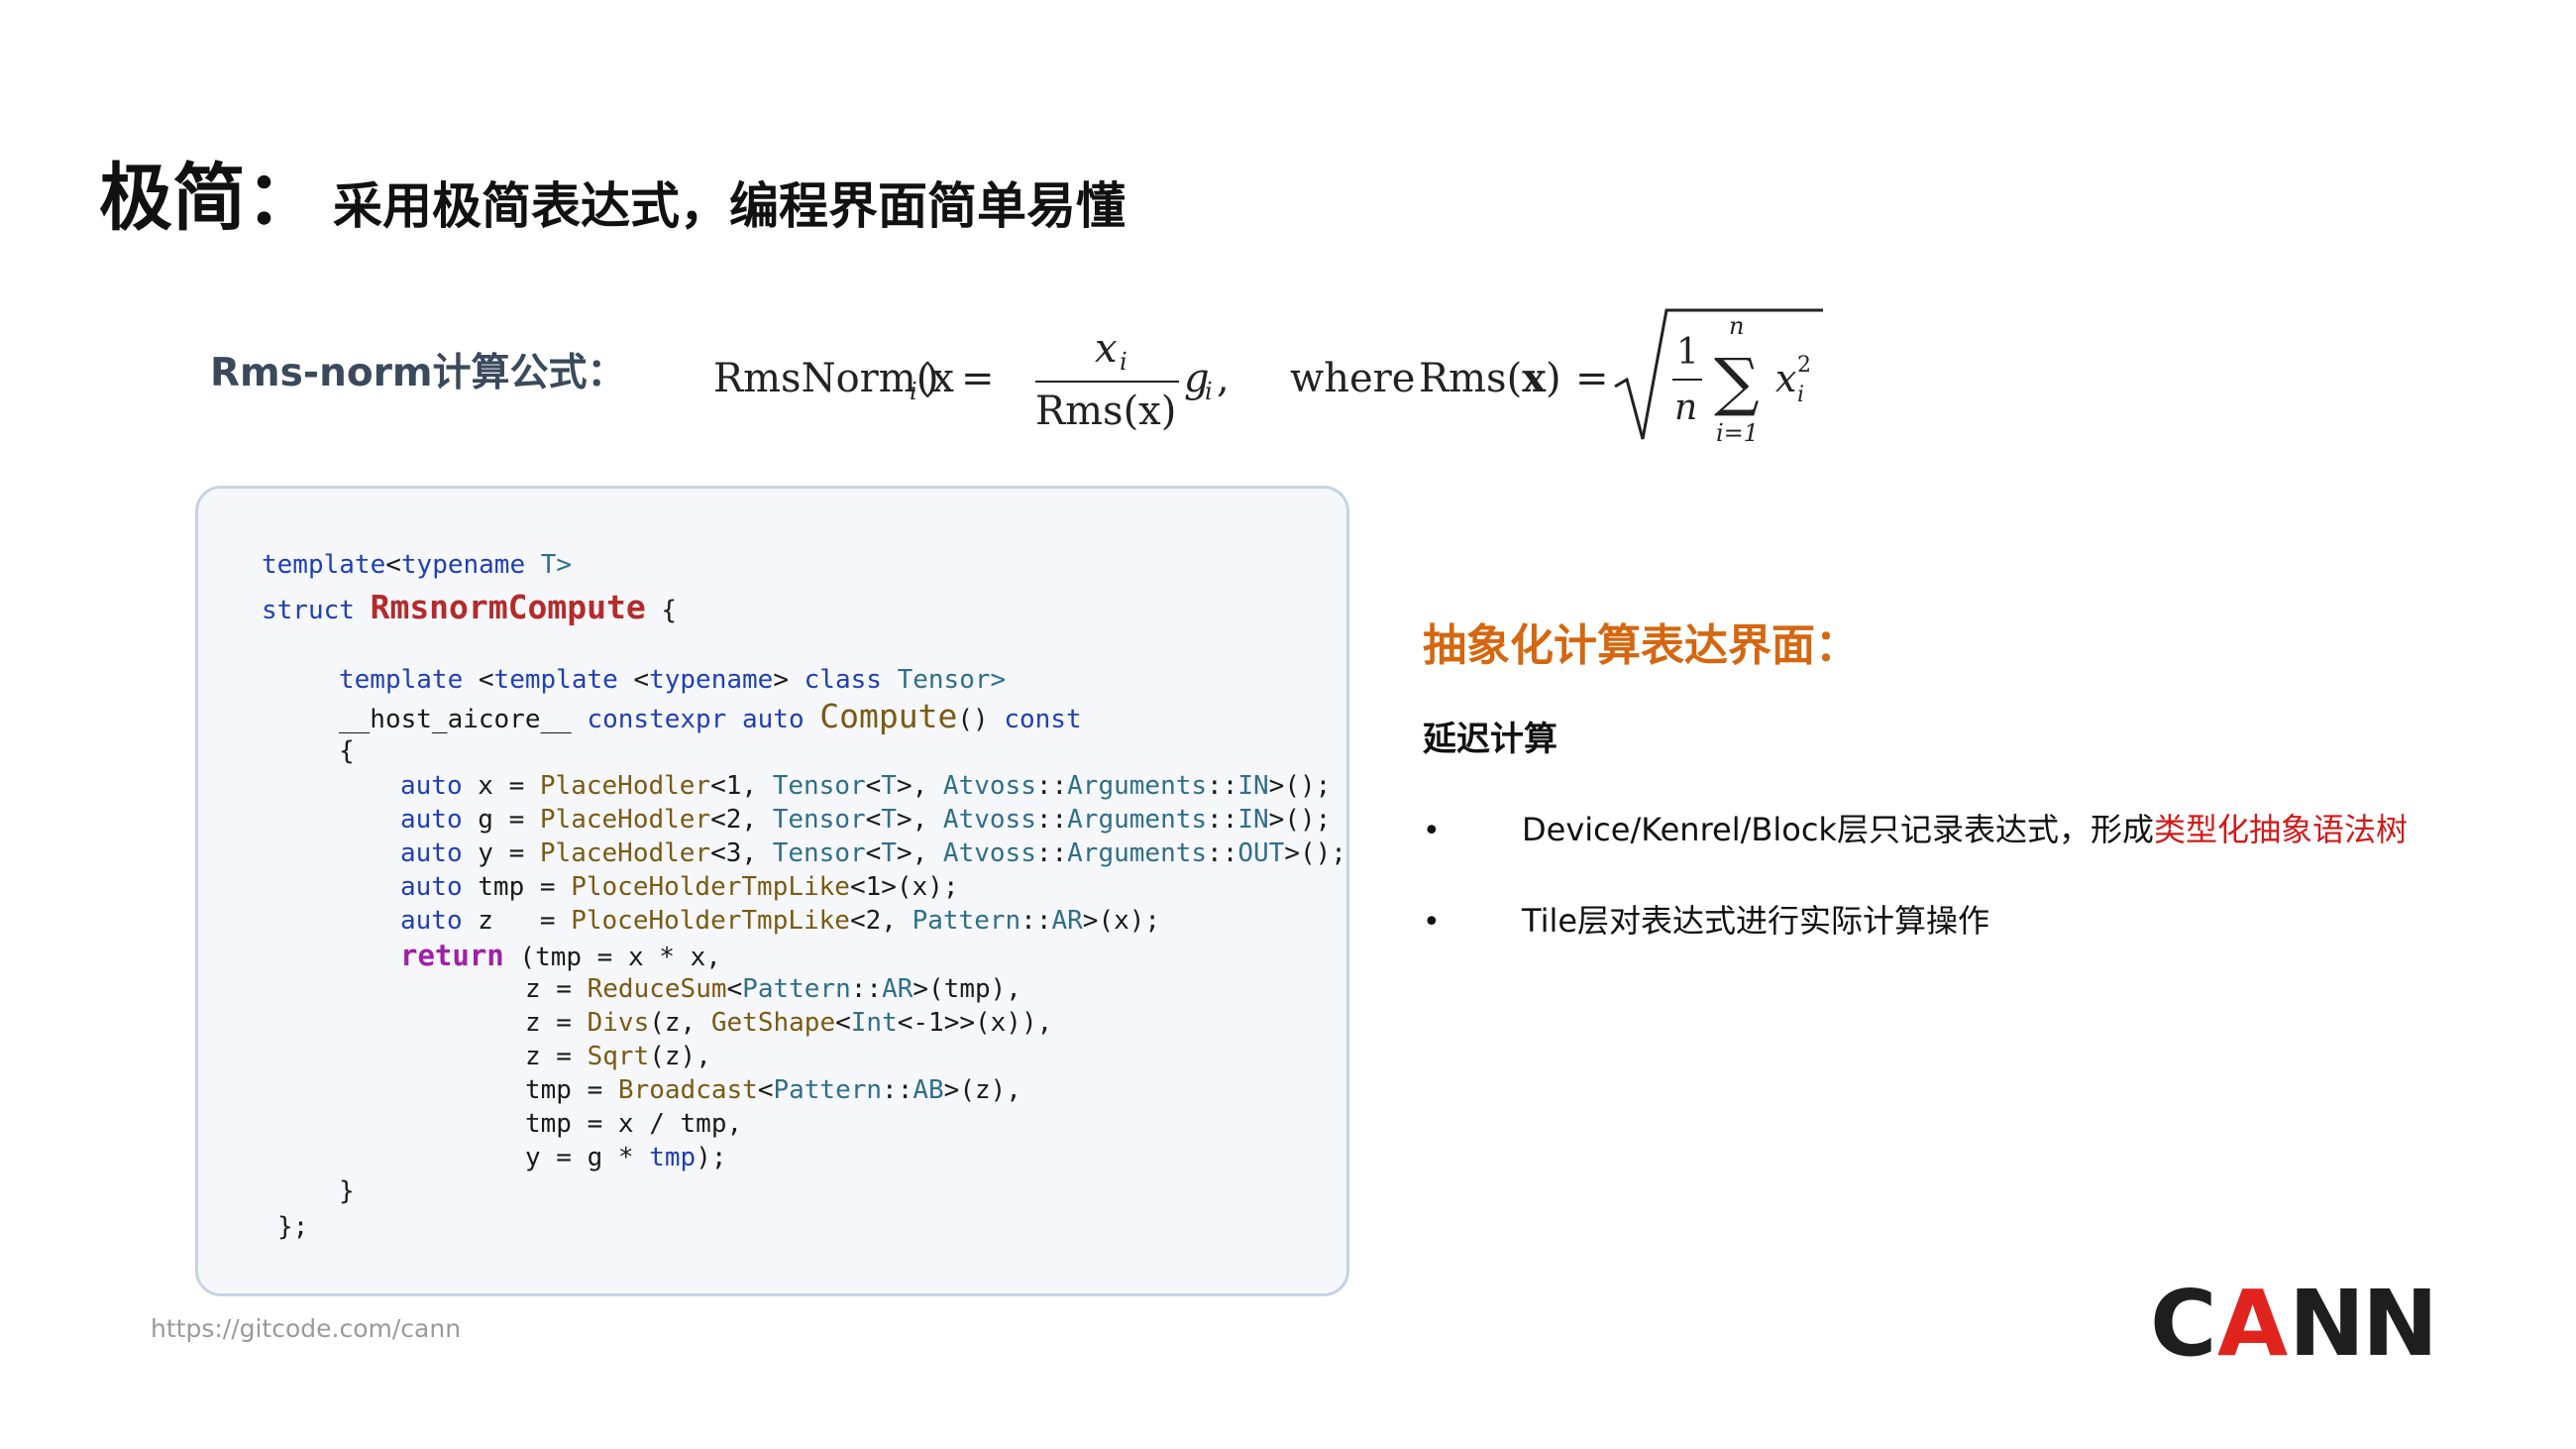 This screenshot has height=1449, width=2576. What do you see at coordinates (1687, 352) in the screenshot?
I see `formula-one: 1` at bounding box center [1687, 352].